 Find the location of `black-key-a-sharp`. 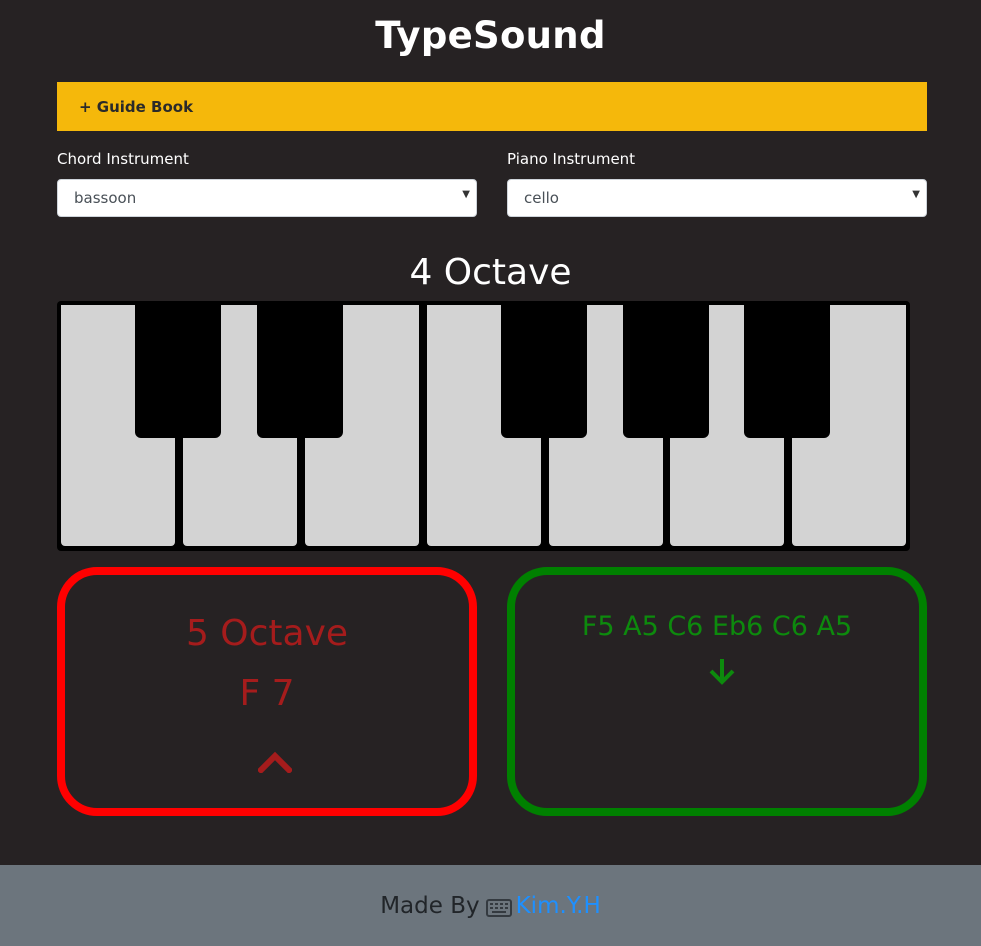

black-key-a-sharp is located at coordinates (787, 369).